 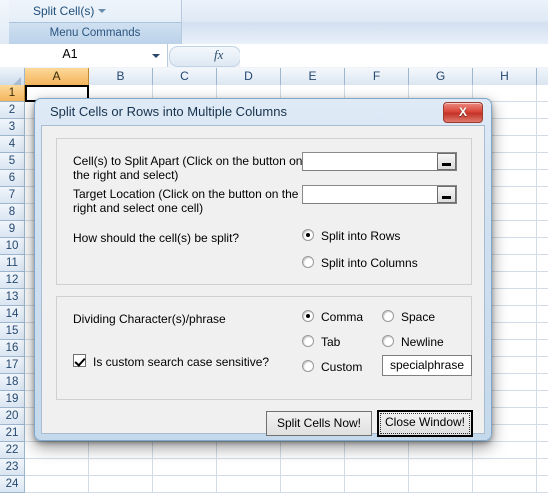 What do you see at coordinates (12, 365) in the screenshot?
I see `row-header-17: 17` at bounding box center [12, 365].